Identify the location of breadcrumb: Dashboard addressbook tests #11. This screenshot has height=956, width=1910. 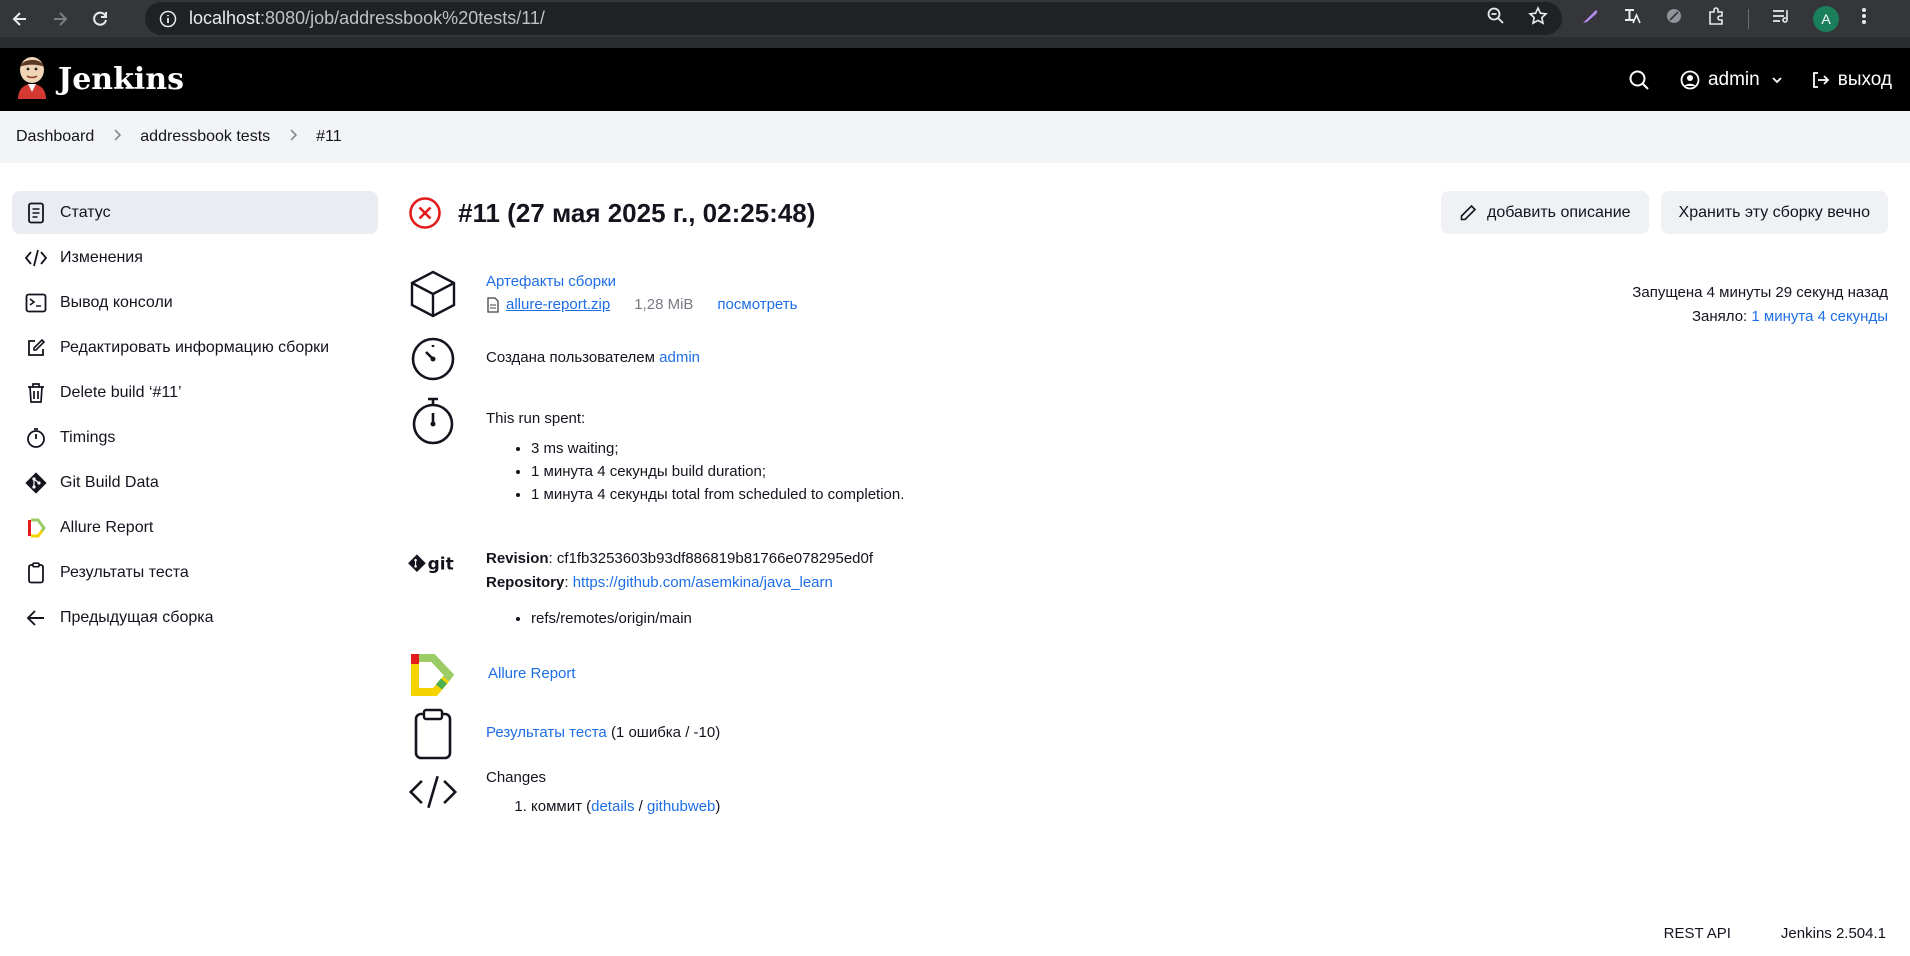
(955, 137).